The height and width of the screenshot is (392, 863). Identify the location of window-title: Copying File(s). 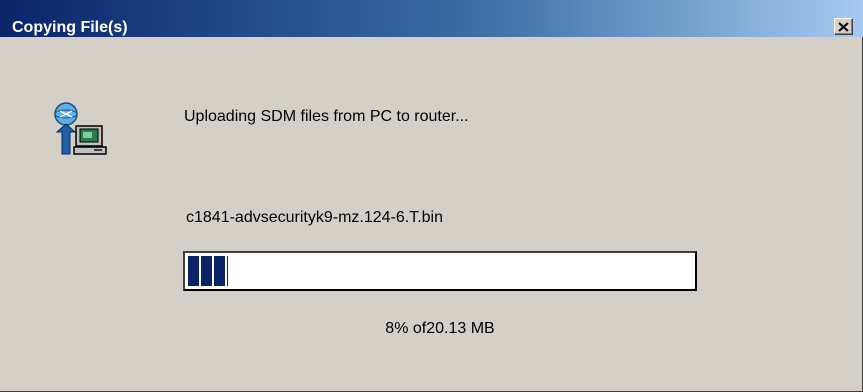
(70, 27).